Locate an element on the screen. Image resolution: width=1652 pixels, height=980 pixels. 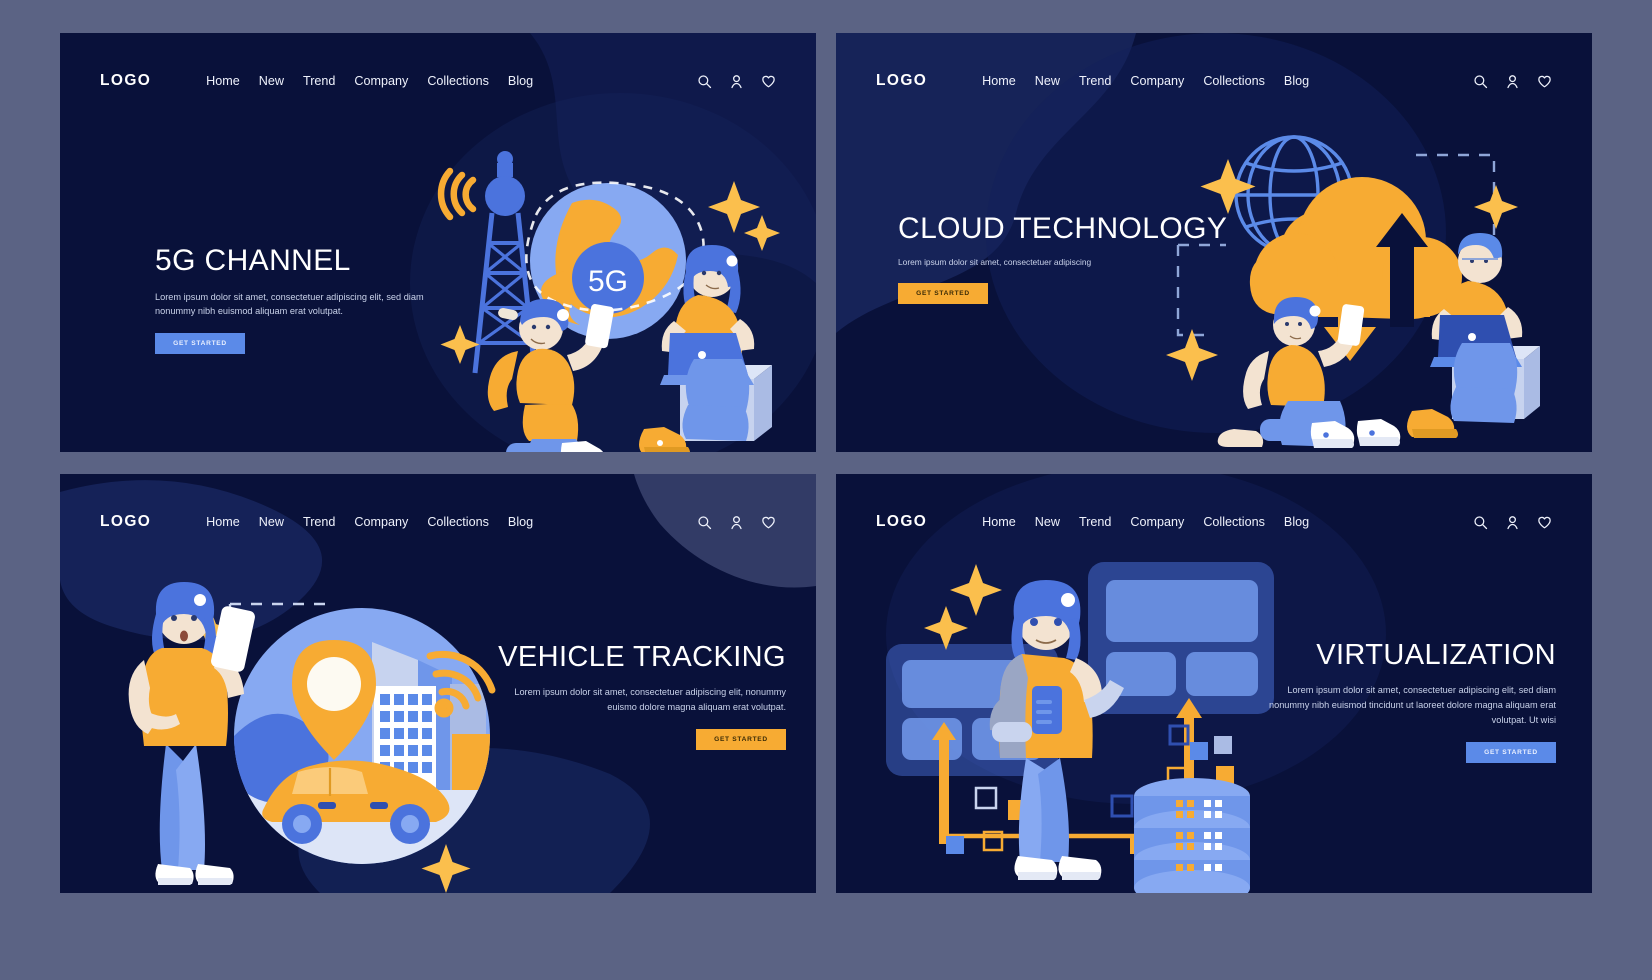
page-title-vehicle: VEHICLE TRACKING is located at coordinates (642, 657).